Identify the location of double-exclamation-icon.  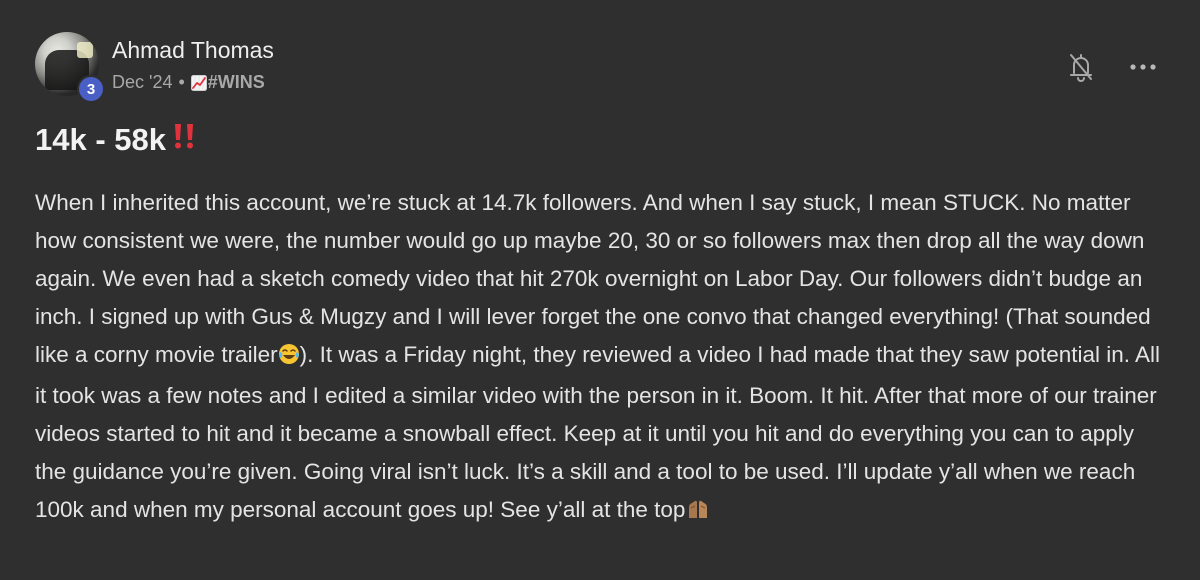
(184, 140).